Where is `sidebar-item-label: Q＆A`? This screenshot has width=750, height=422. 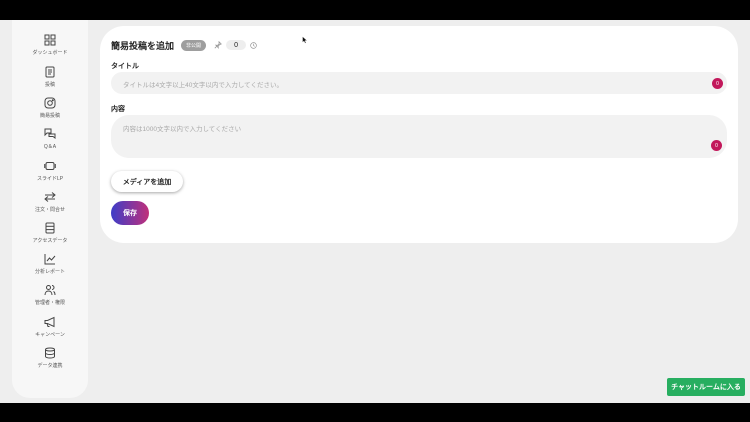 sidebar-item-label: Q＆A is located at coordinates (50, 147).